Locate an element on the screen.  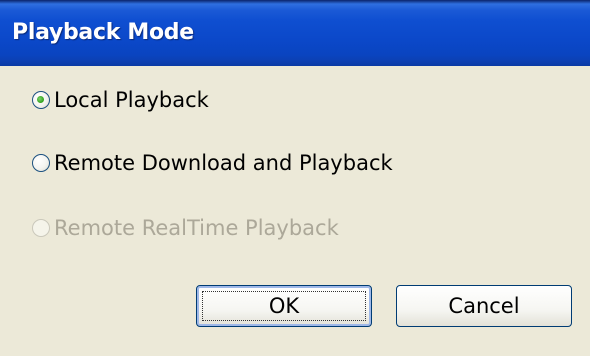
ok-button: OK is located at coordinates (284, 306).